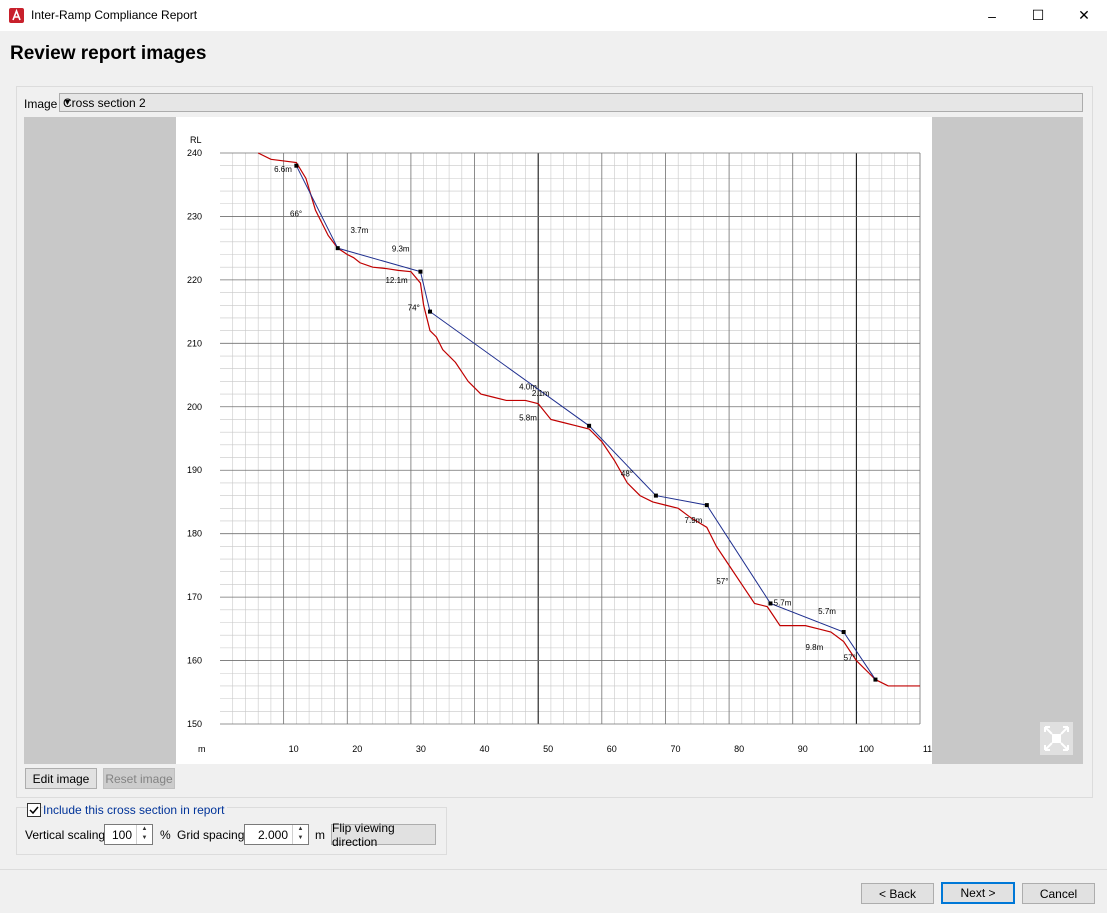 The width and height of the screenshot is (1107, 913). I want to click on maximize-button: ☐, so click(1038, 15).